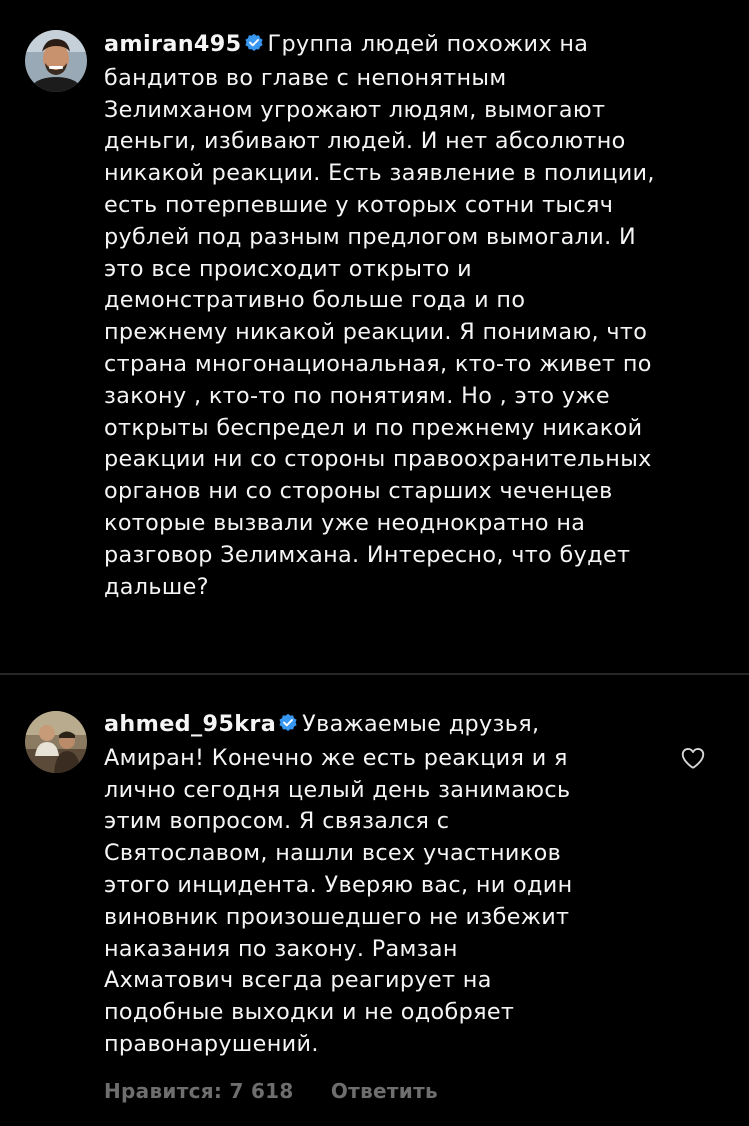 This screenshot has width=749, height=1126. What do you see at coordinates (378, 459) in the screenshot?
I see `comment-line: реакции ни со стороны правоохранительных` at bounding box center [378, 459].